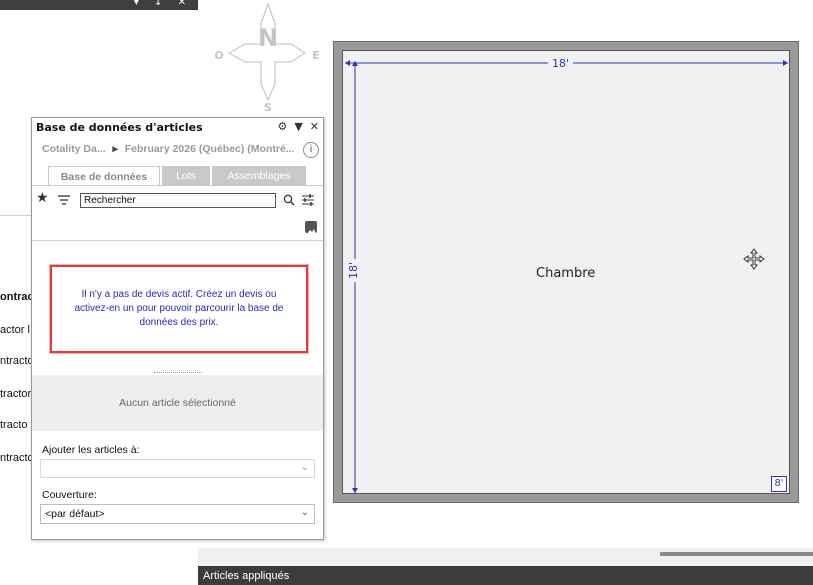 The image size is (813, 585). What do you see at coordinates (177, 403) in the screenshot?
I see `no-selection-text: Aucun article sélectionné` at bounding box center [177, 403].